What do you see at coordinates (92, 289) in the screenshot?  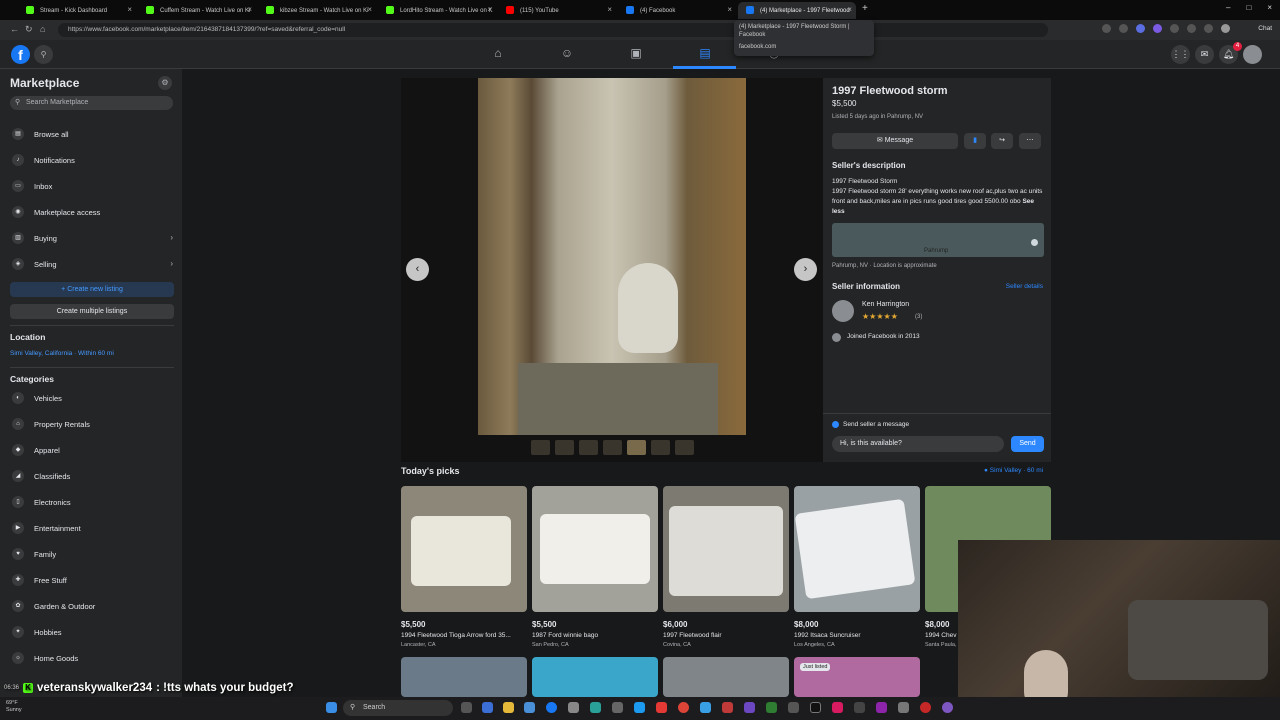 I see `create-new-listing-button: + Create new listing` at bounding box center [92, 289].